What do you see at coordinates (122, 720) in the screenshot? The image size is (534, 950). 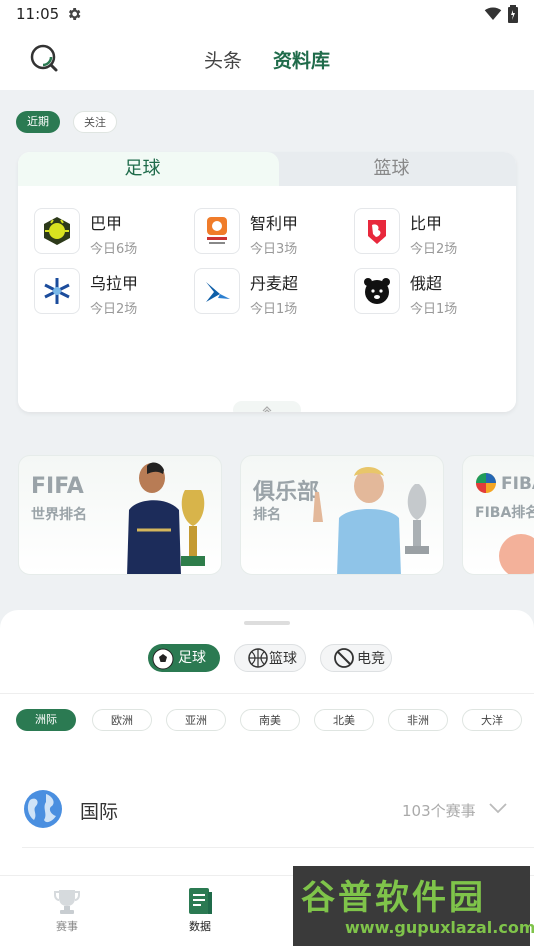 I see `region-chip-europe: 欧洲` at bounding box center [122, 720].